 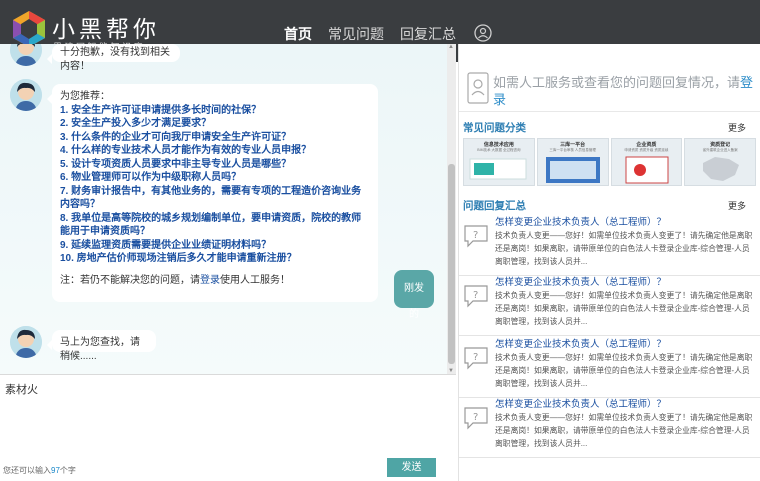 I want to click on recommend-note: 注：若仍不能解决您的问题，请登录使用人工服务！, so click(x=215, y=281).